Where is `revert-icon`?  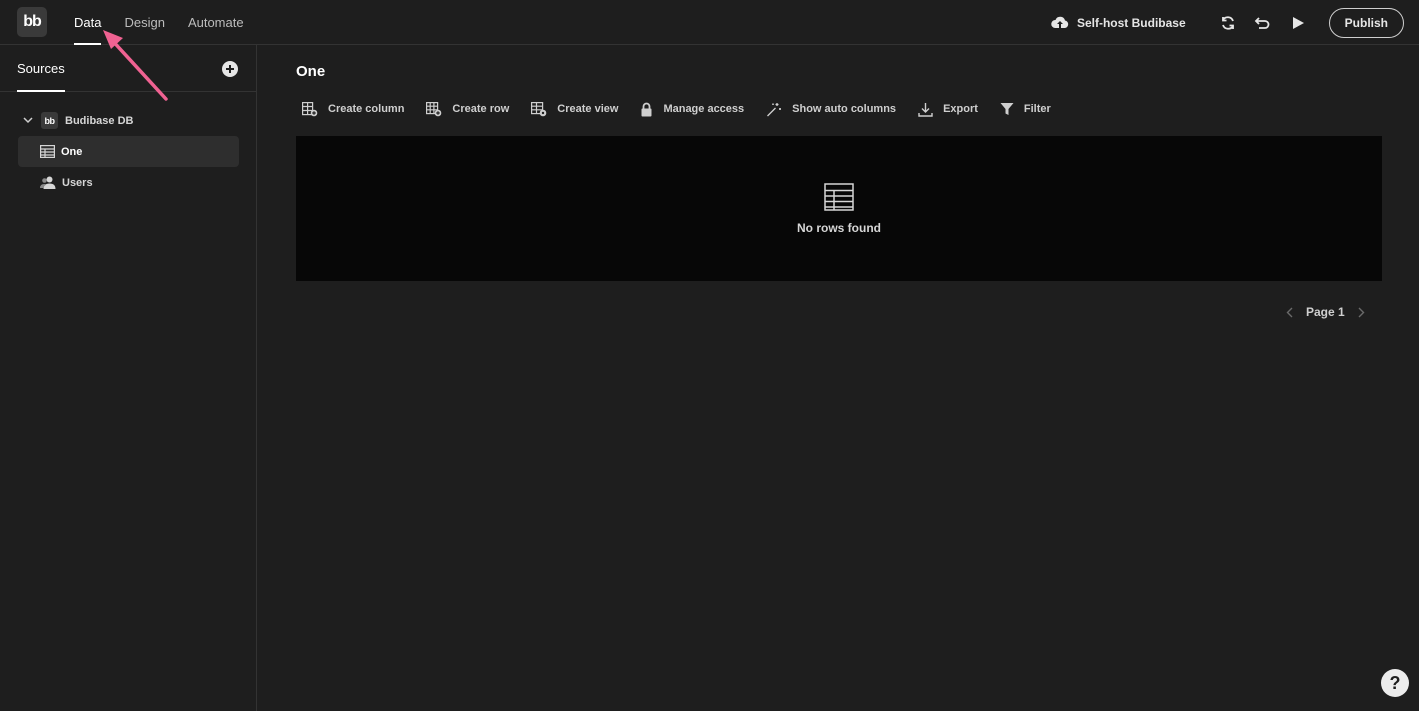 revert-icon is located at coordinates (1263, 23).